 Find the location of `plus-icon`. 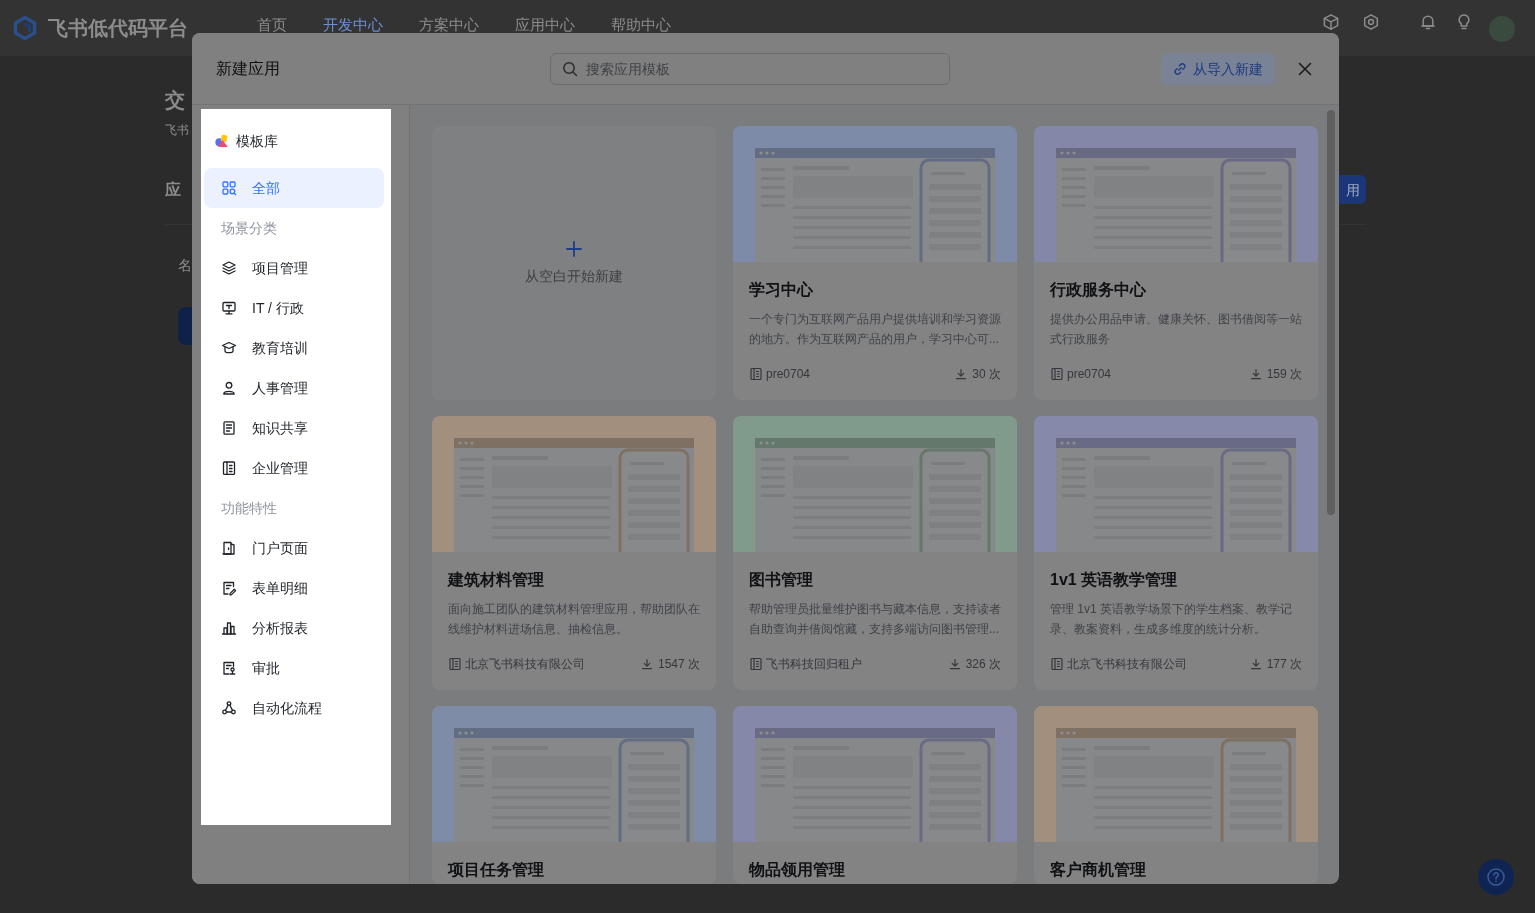

plus-icon is located at coordinates (574, 248).